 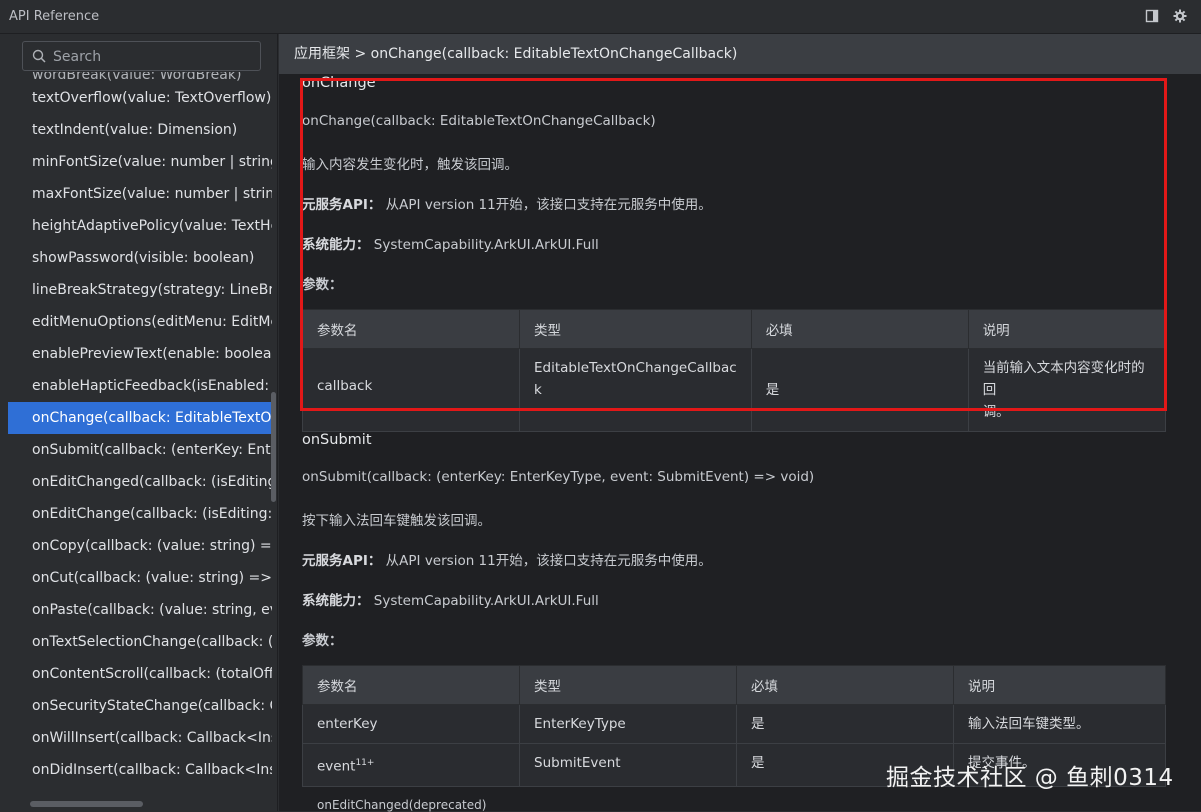 I want to click on sidebar-item-enablehapticfeedback: enableHapticFeedback(isEnabled: boole, so click(x=140, y=386).